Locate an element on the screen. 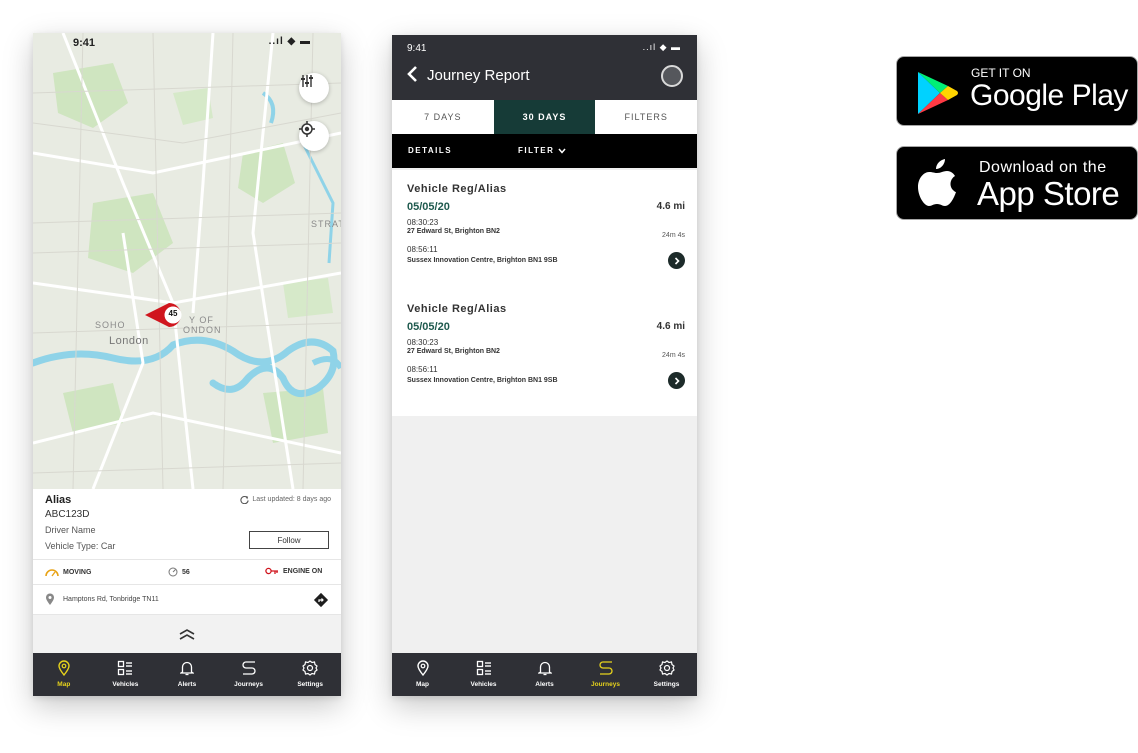 This screenshot has width=1138, height=753. speed-value: 56 is located at coordinates (186, 572).